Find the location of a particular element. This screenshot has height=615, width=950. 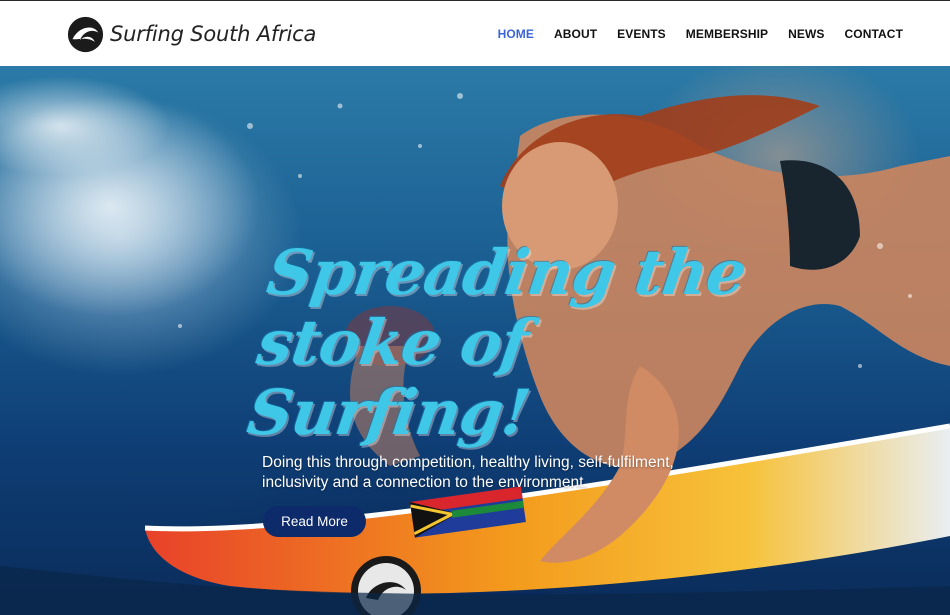

brand-logo-link: Surfing South Africa is located at coordinates (191, 34).